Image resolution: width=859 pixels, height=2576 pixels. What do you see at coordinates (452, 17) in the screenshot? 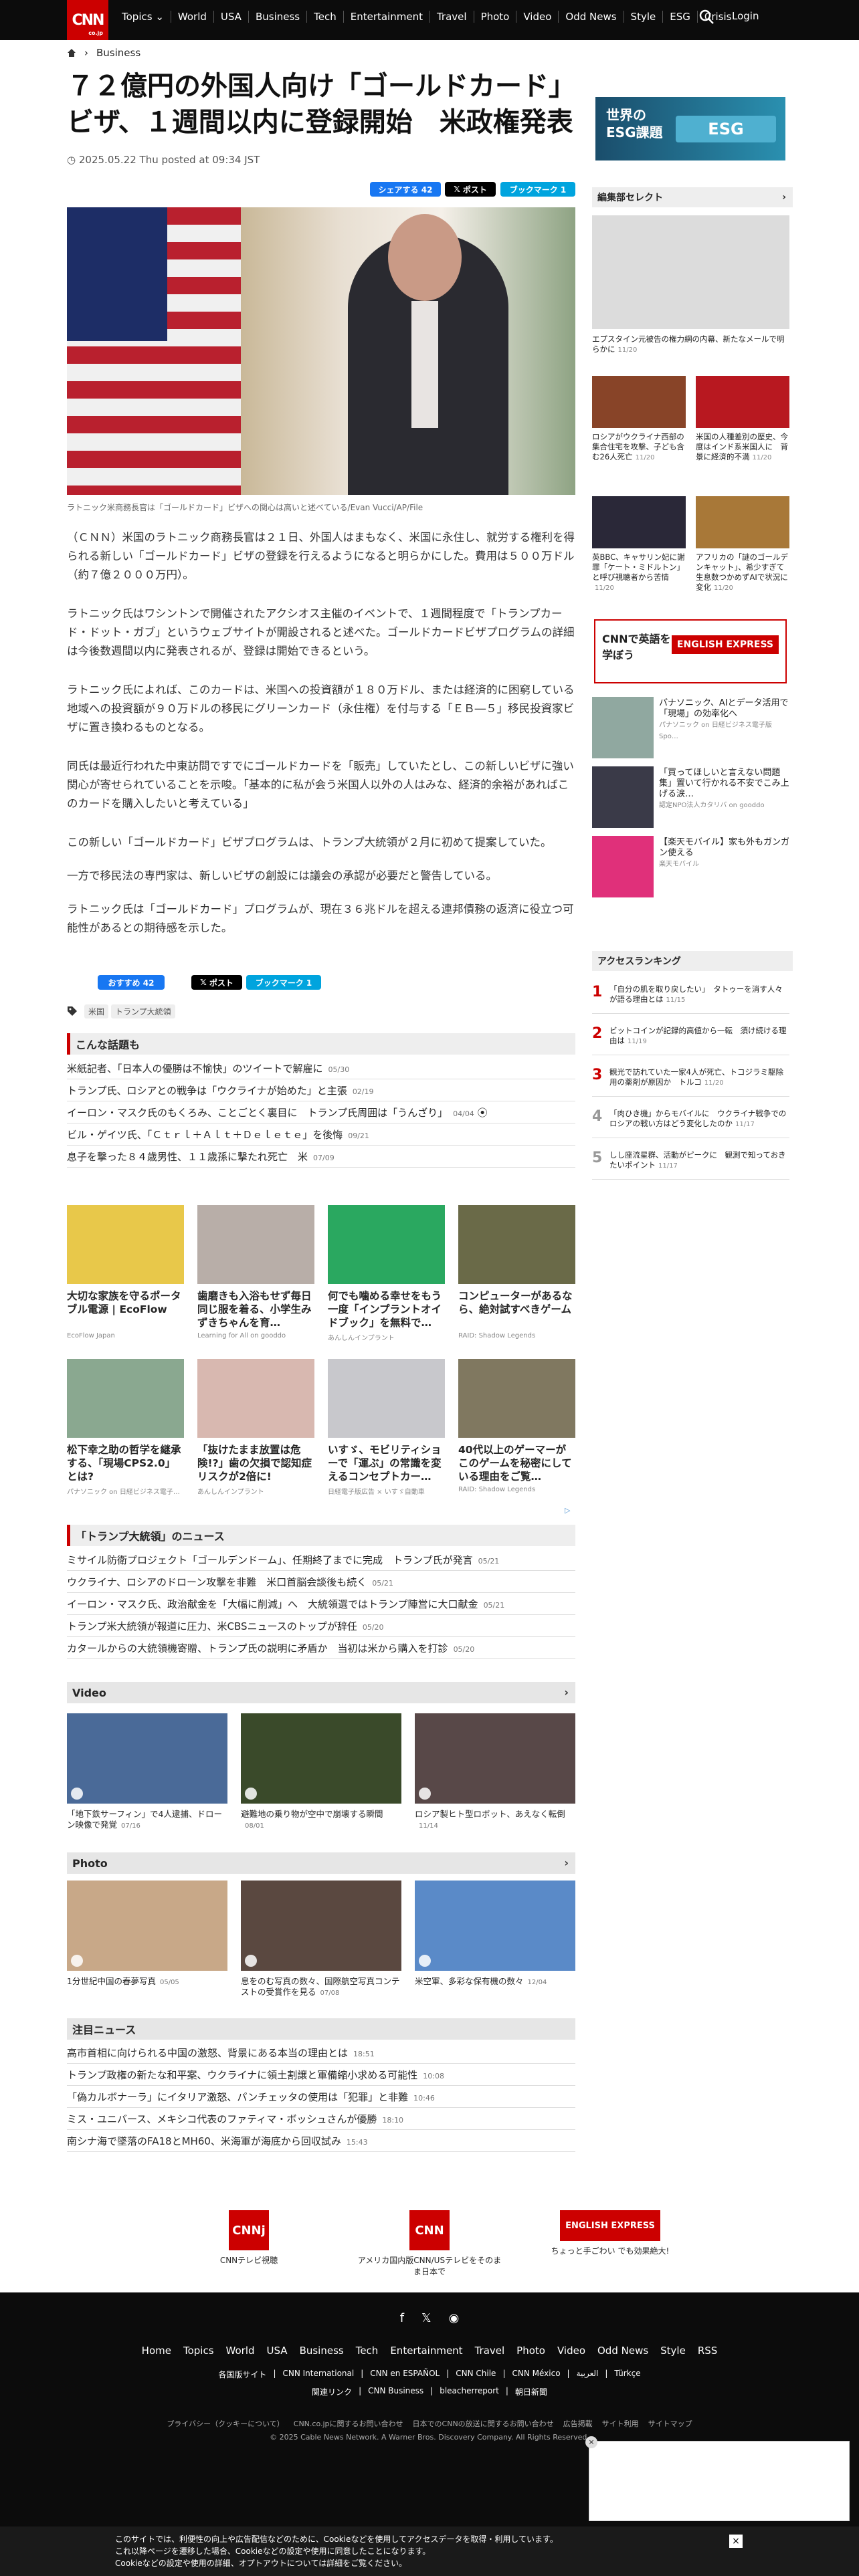
I see `nav-item-travel: Travel` at bounding box center [452, 17].